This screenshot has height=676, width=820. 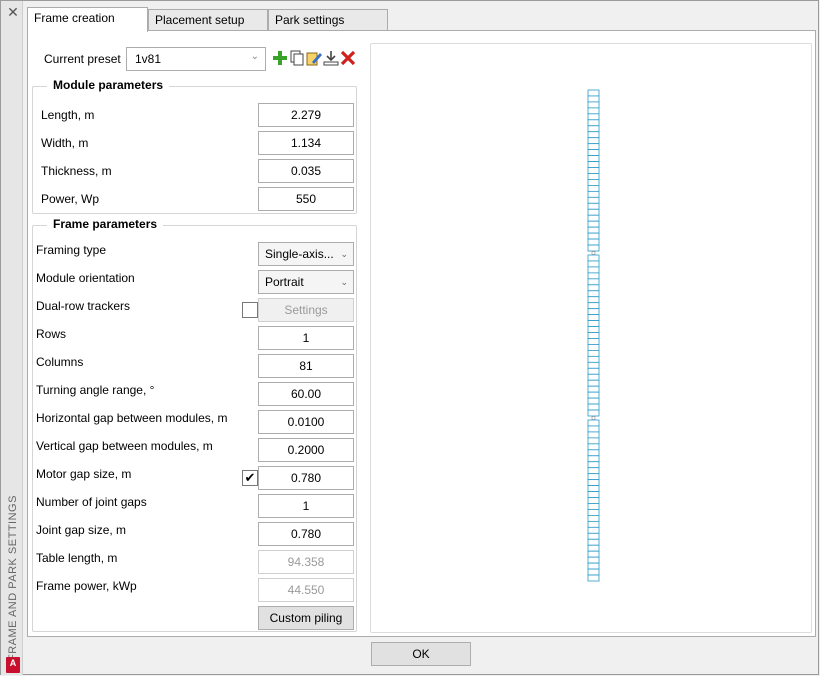 I want to click on module-parameters-title: Module parameters, so click(x=108, y=85).